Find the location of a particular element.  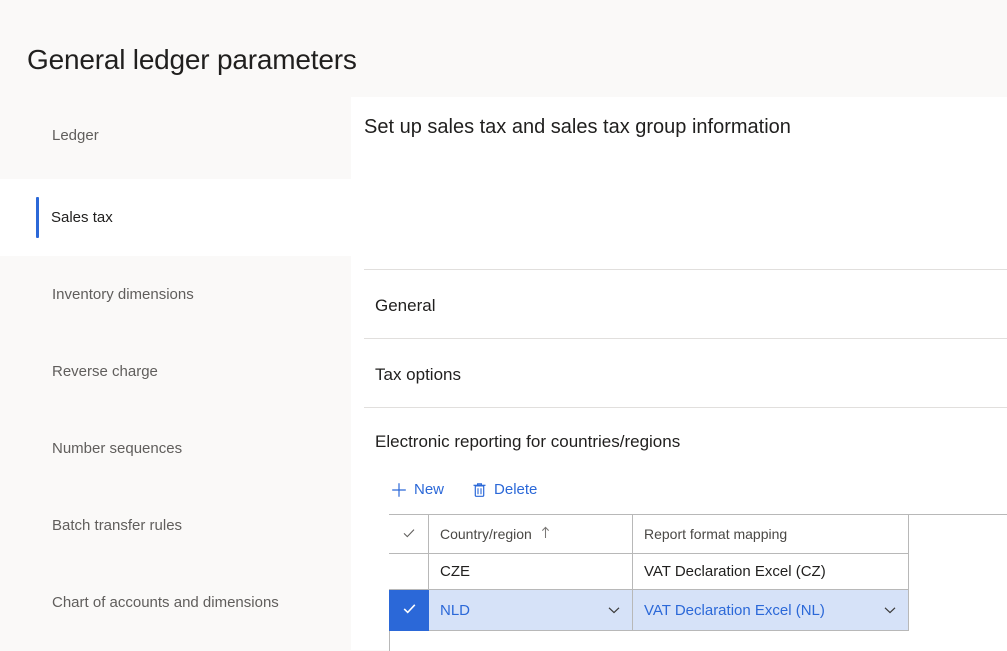

row-checkbox-selected is located at coordinates (409, 610).